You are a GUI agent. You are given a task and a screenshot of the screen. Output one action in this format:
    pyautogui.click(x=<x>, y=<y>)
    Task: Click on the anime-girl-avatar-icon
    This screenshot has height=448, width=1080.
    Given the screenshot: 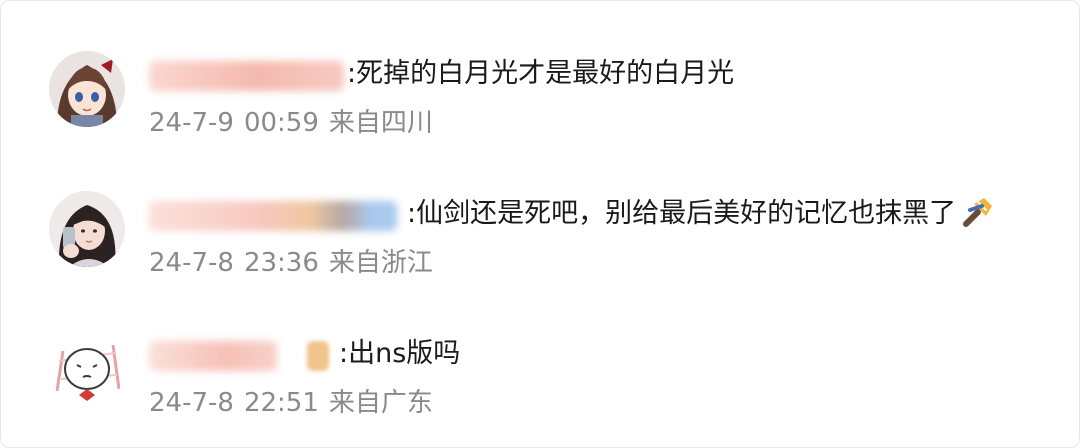 What is the action you would take?
    pyautogui.click(x=87, y=89)
    